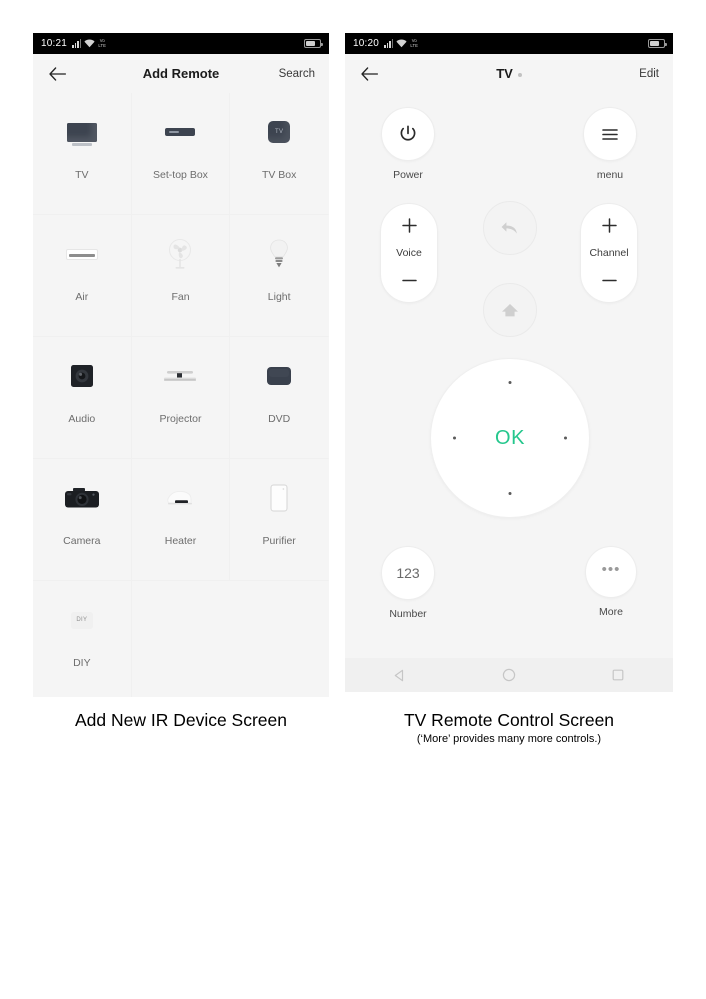  What do you see at coordinates (414, 42) in the screenshot?
I see `volte-icon: Vo LTE` at bounding box center [414, 42].